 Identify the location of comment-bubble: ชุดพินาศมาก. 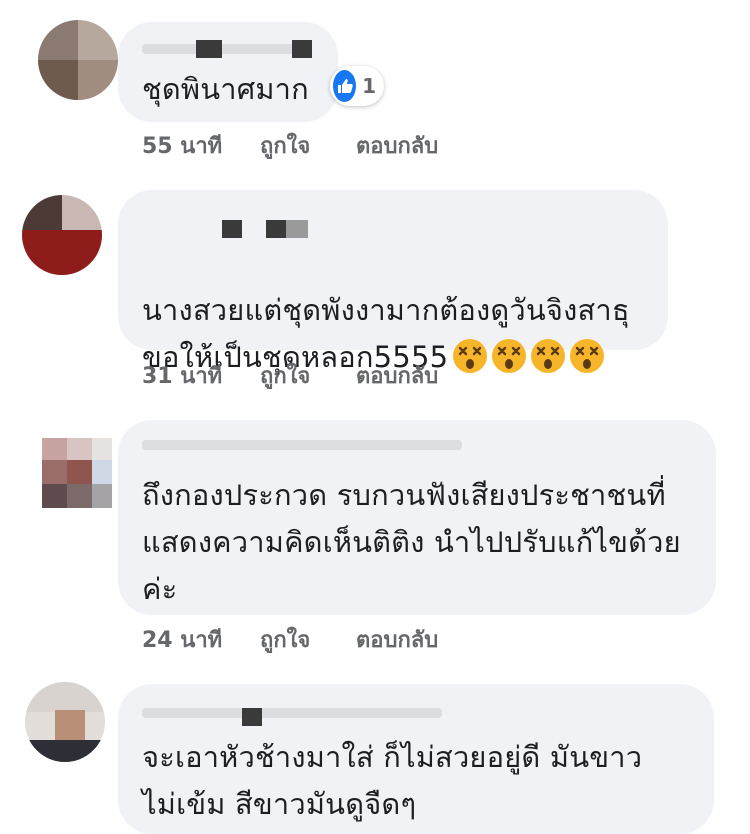
(228, 72).